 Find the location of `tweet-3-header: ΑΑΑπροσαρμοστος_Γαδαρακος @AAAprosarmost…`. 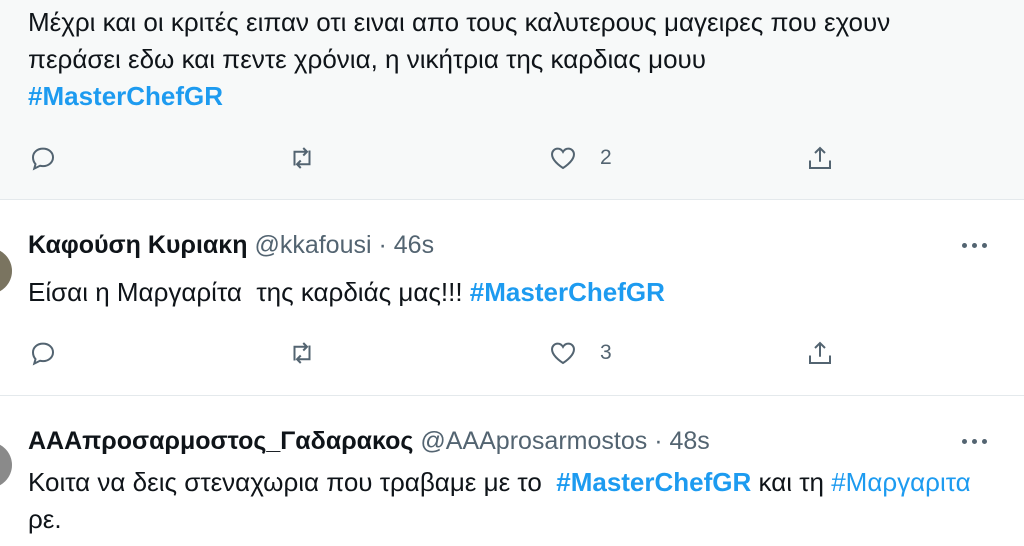

tweet-3-header: ΑΑΑπροσαρμοστος_Γαδαρακος @AAAprosarmost… is located at coordinates (369, 441).